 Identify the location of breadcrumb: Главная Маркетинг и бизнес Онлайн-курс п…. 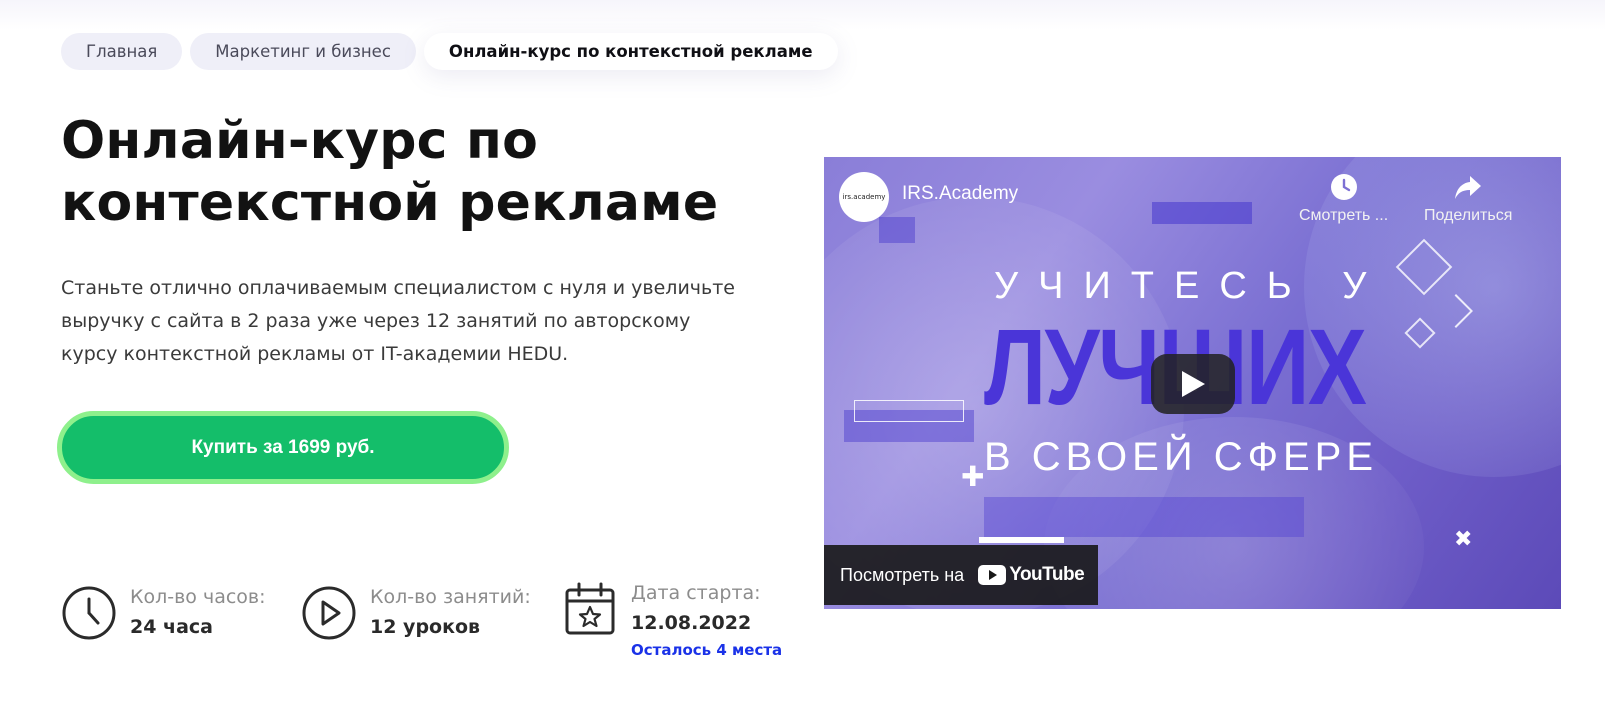
(449, 51).